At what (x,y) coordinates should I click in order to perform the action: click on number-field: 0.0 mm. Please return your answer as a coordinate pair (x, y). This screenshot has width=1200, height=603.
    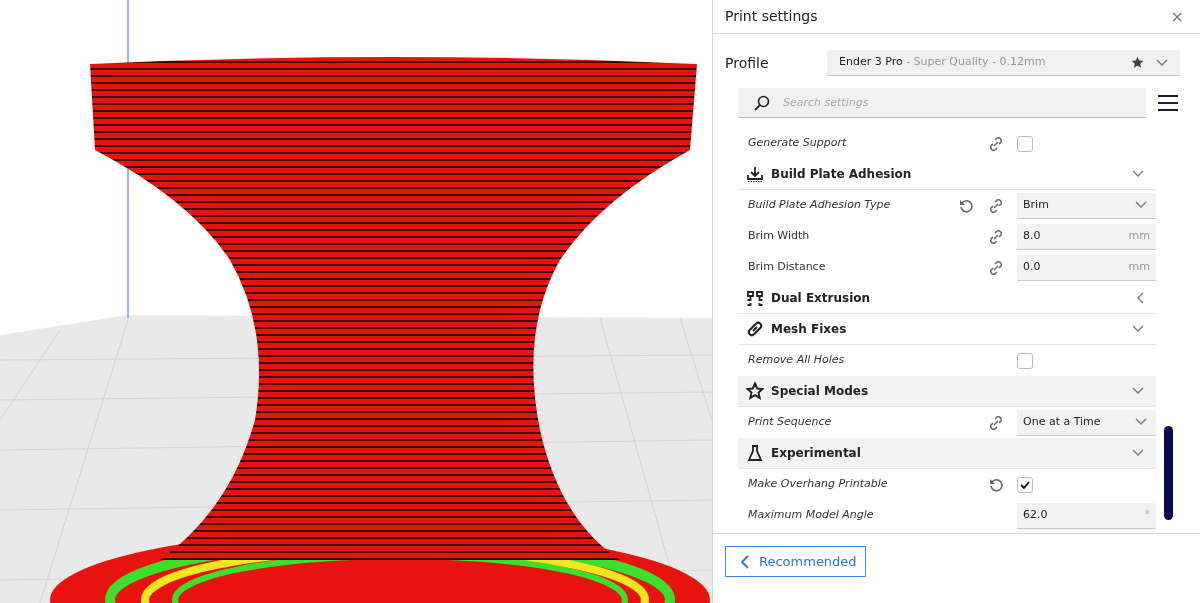
    Looking at the image, I should click on (1086, 267).